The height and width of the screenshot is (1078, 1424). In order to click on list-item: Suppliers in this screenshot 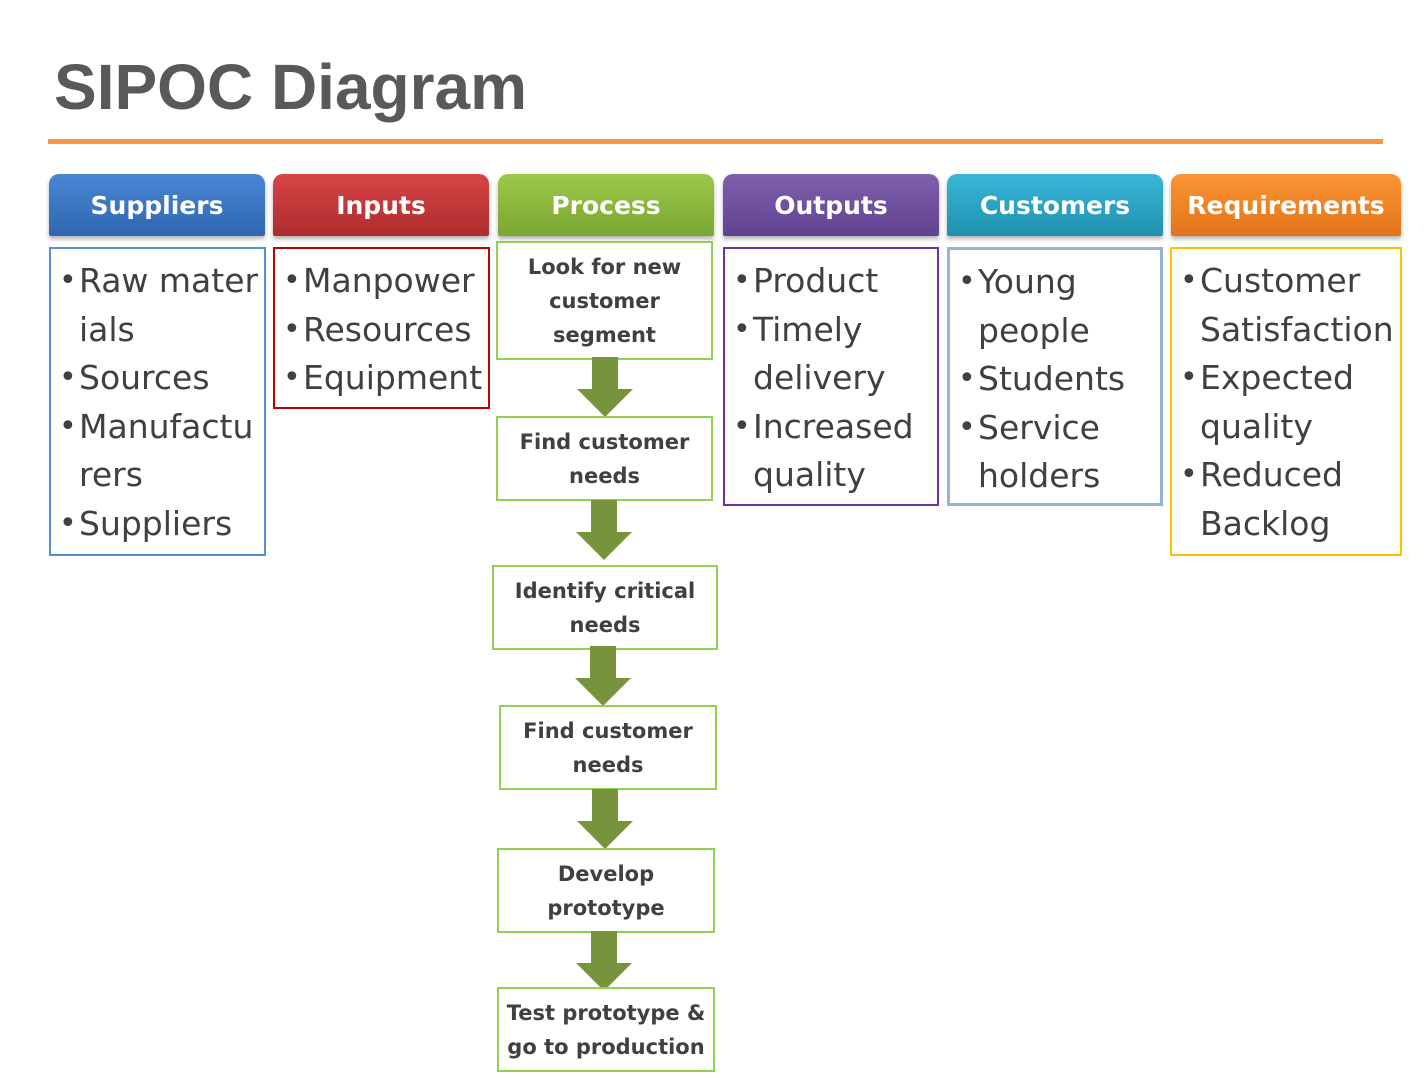, I will do `click(159, 524)`.